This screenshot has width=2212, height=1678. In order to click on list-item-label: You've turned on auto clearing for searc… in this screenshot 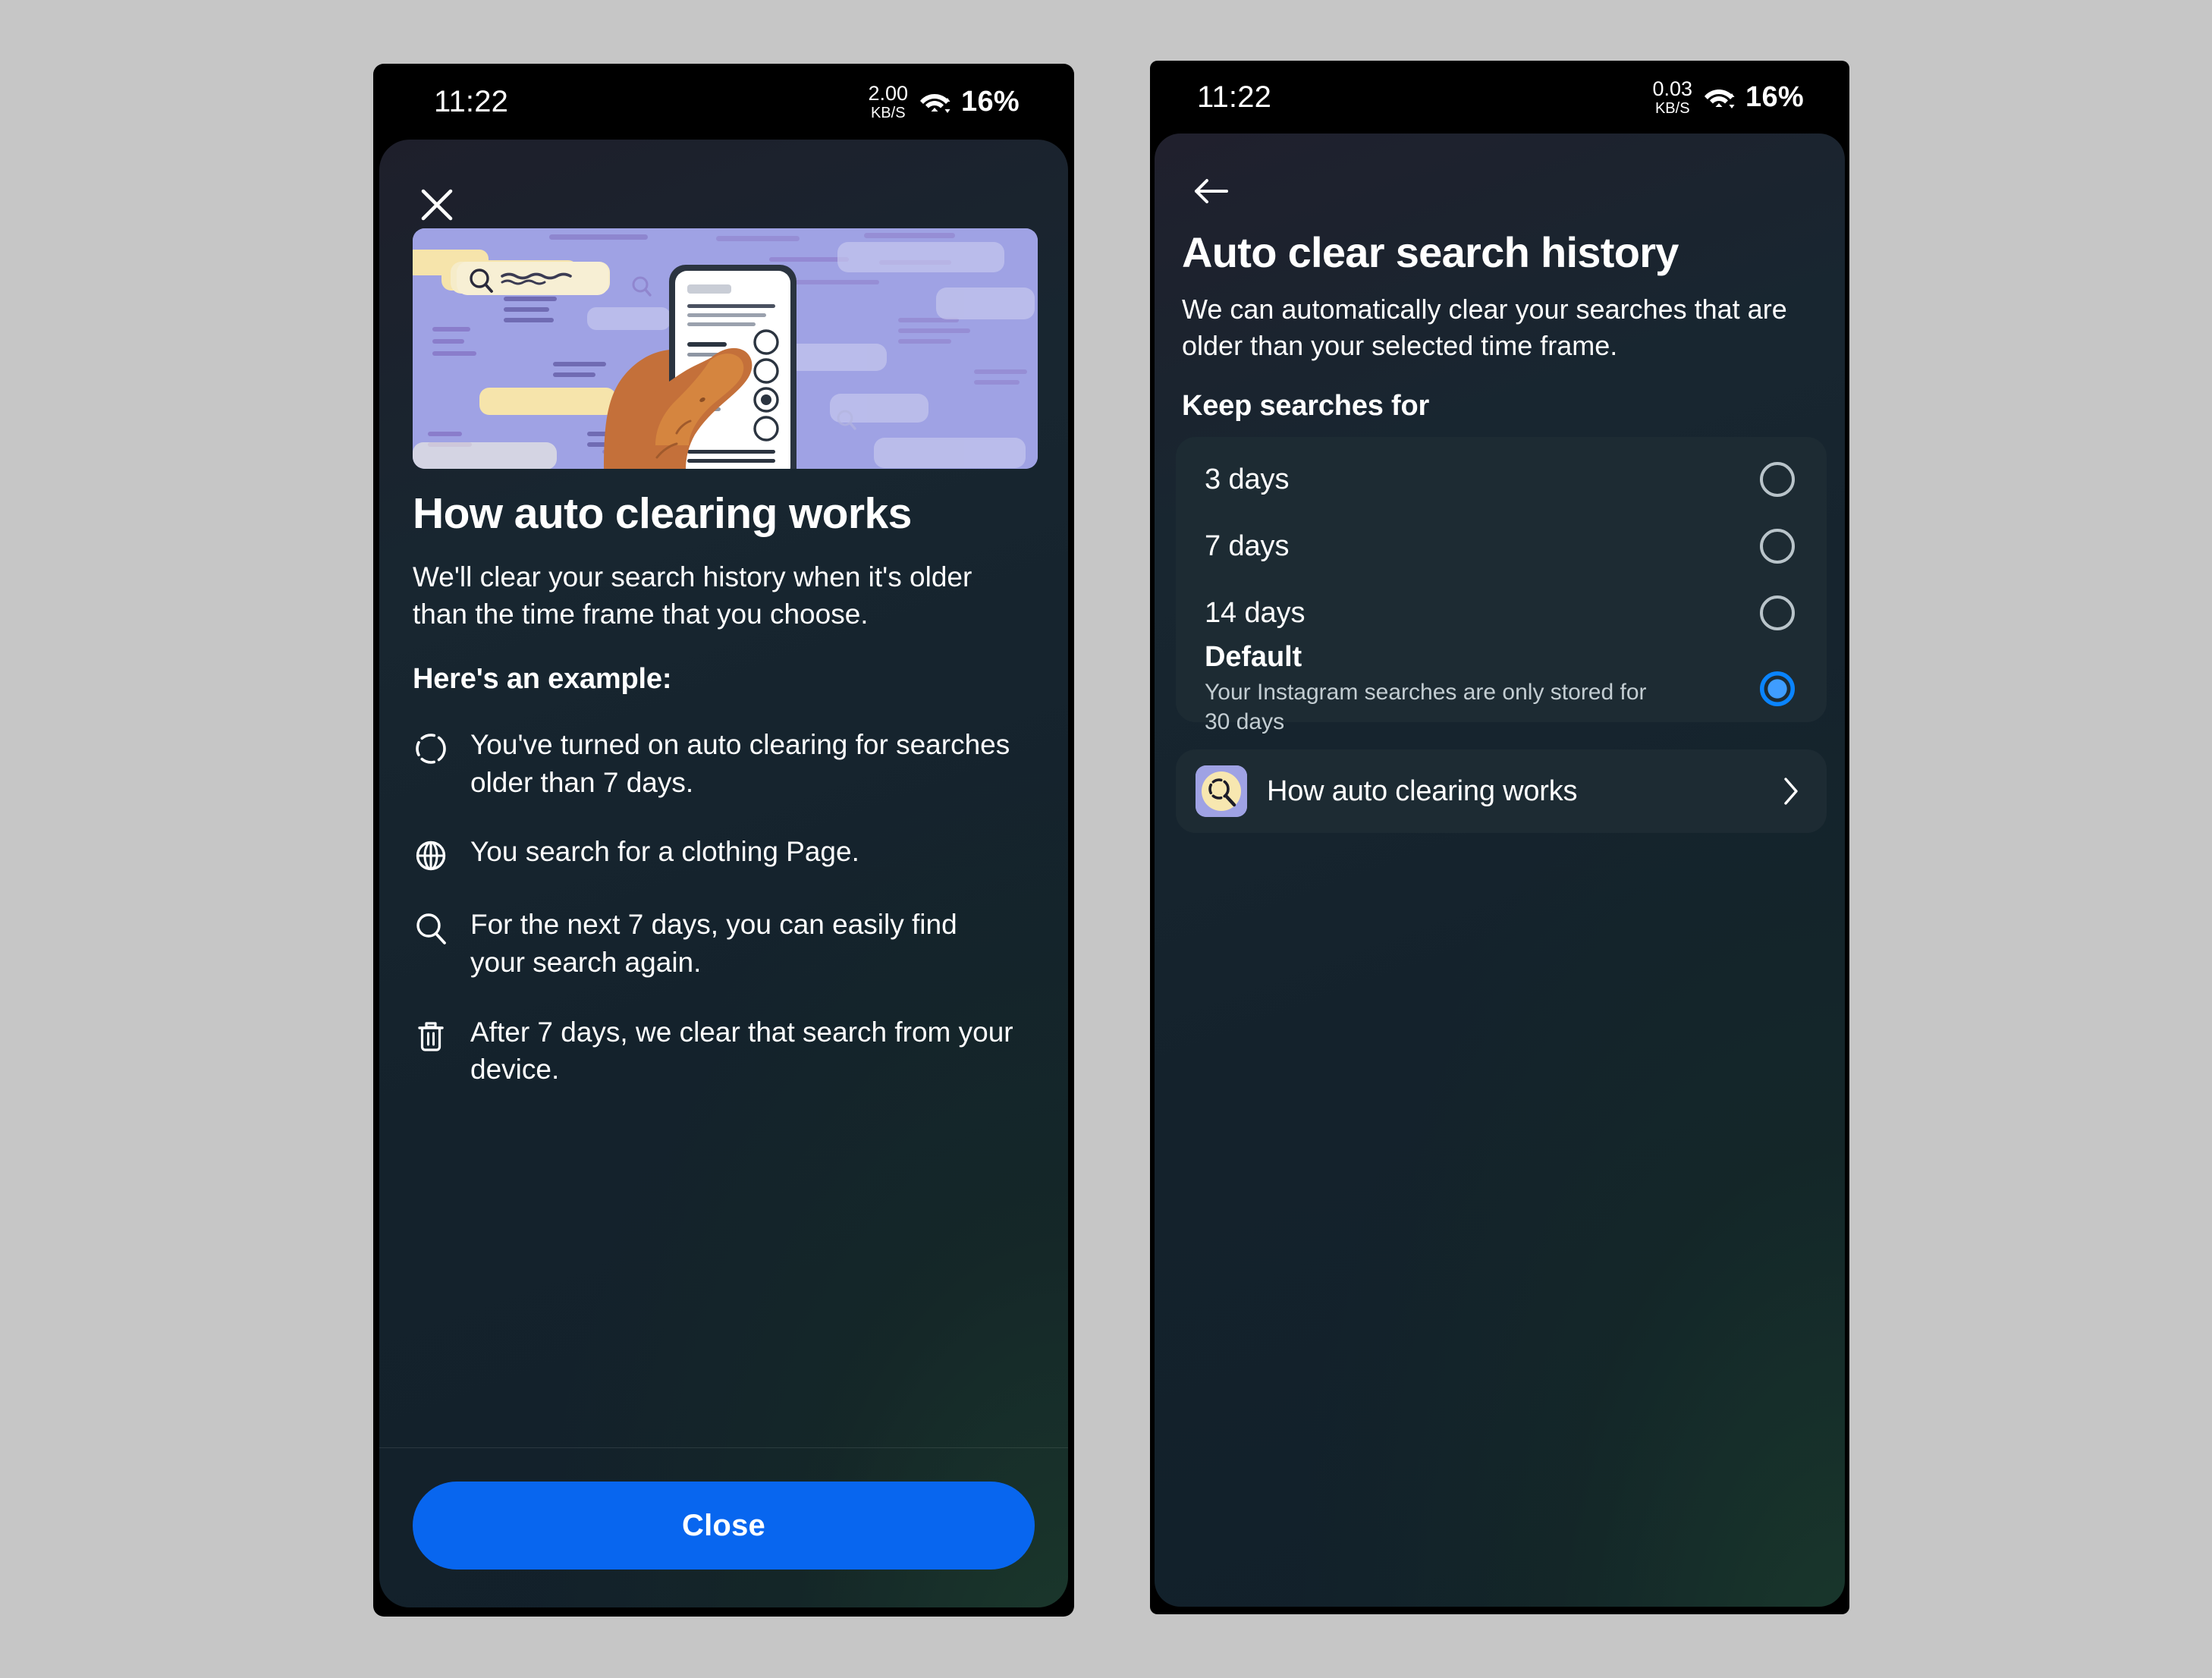, I will do `click(740, 764)`.